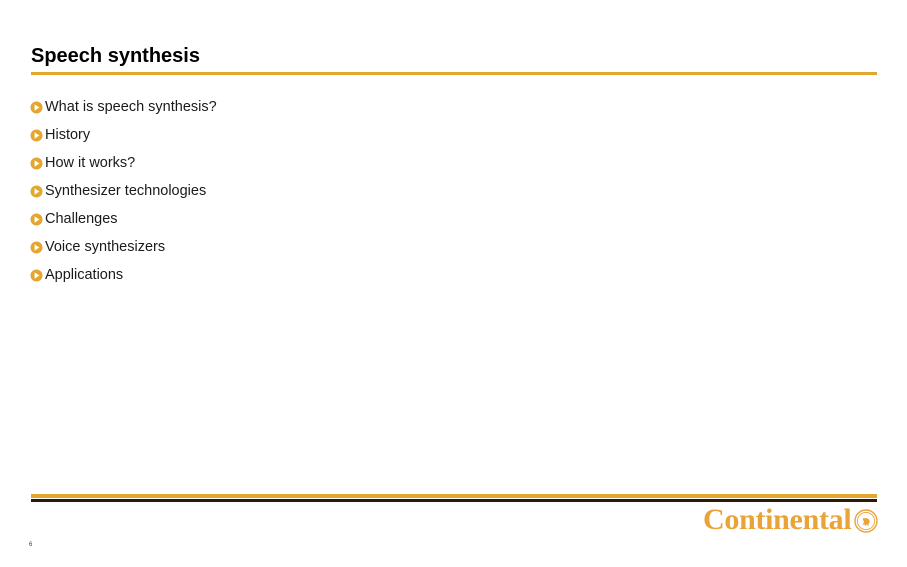 Image resolution: width=907 pixels, height=567 pixels. I want to click on list-item: History, so click(430, 135).